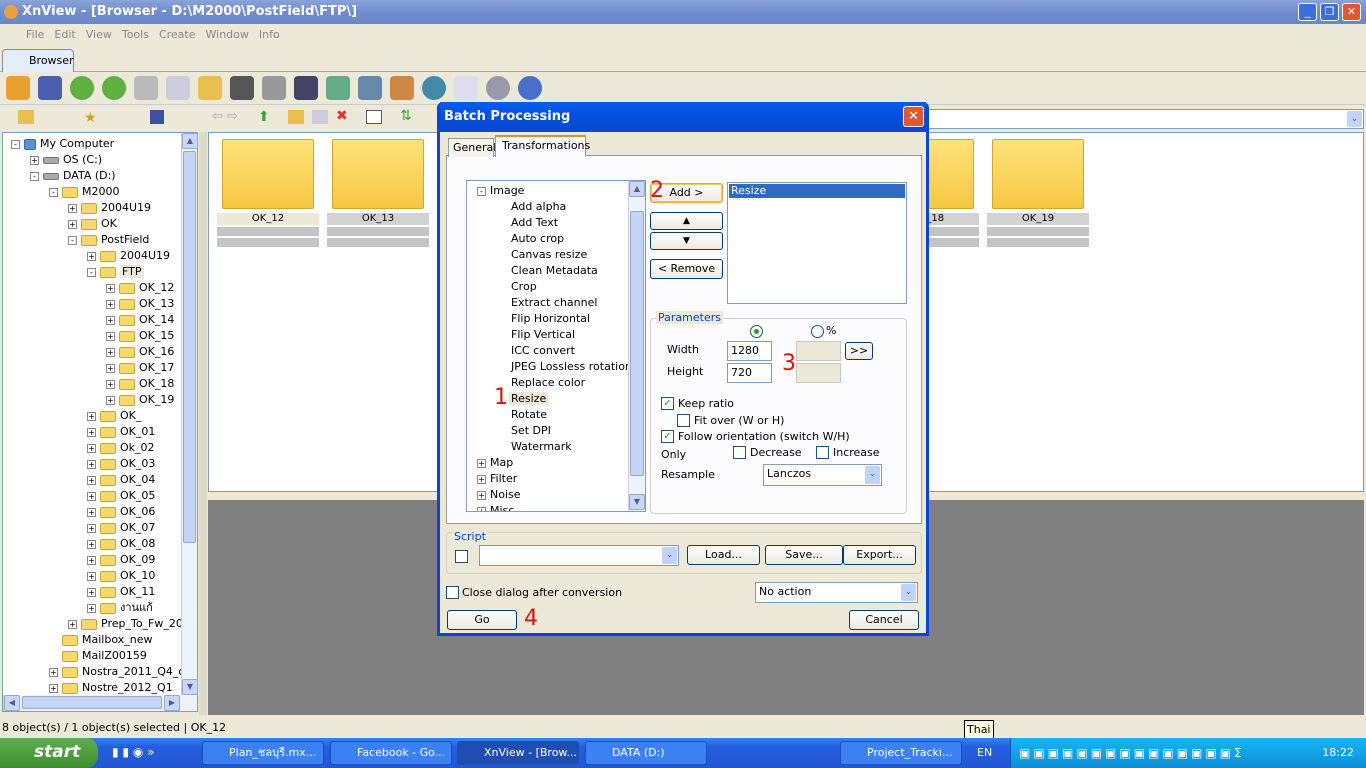 Image resolution: width=1366 pixels, height=768 pixels. What do you see at coordinates (543, 351) in the screenshot?
I see `transform-item: ICC convert` at bounding box center [543, 351].